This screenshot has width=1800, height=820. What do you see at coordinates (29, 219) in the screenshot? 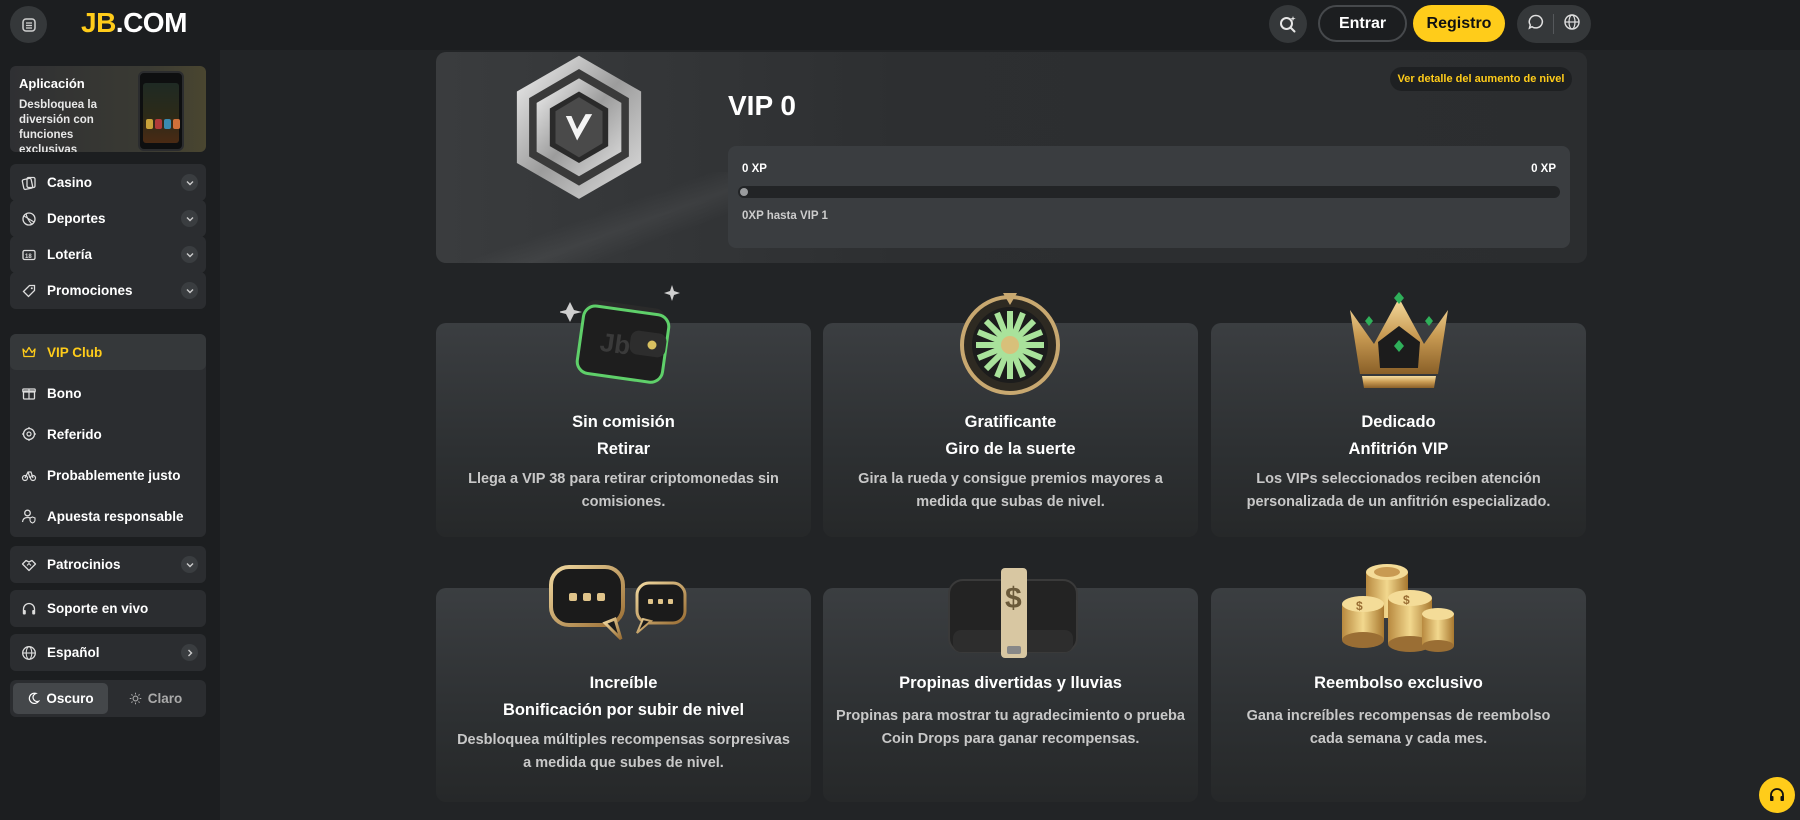
I see `sports-ball-icon` at bounding box center [29, 219].